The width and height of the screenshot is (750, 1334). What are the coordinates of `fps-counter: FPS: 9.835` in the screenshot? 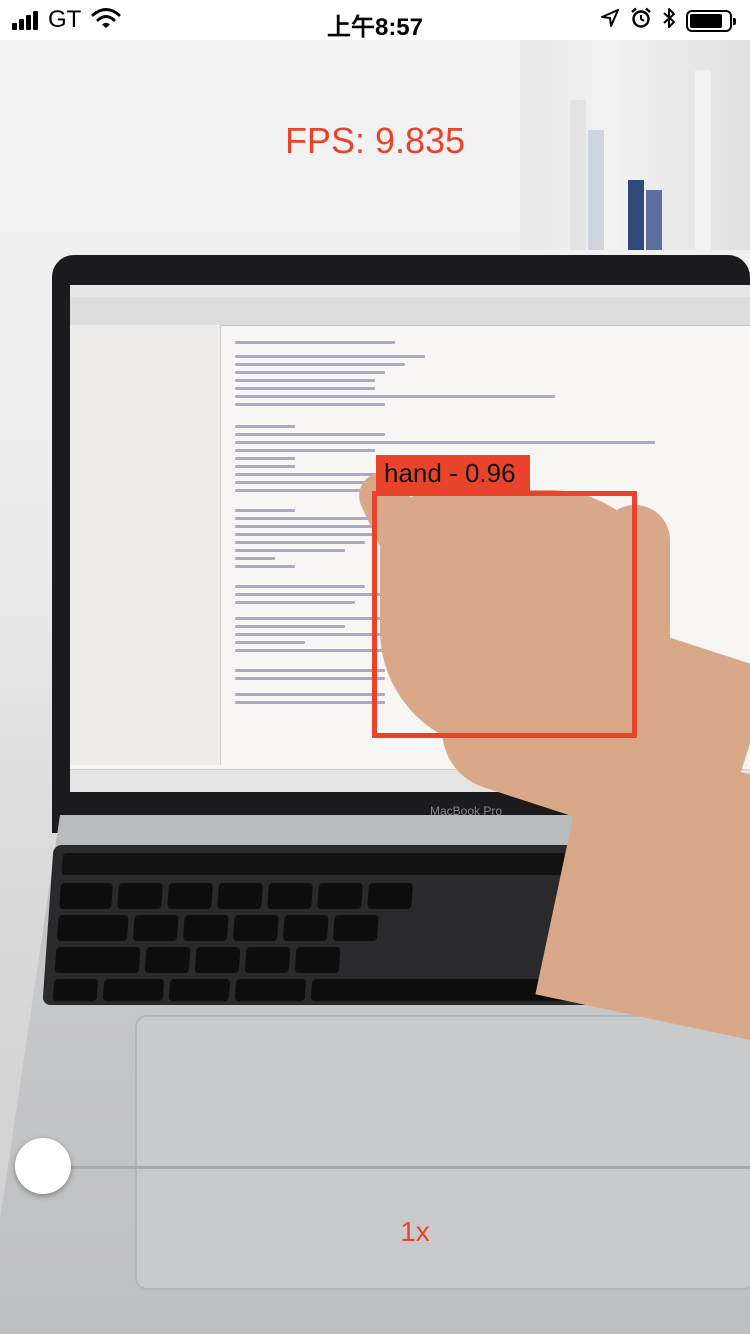 It's located at (375, 140).